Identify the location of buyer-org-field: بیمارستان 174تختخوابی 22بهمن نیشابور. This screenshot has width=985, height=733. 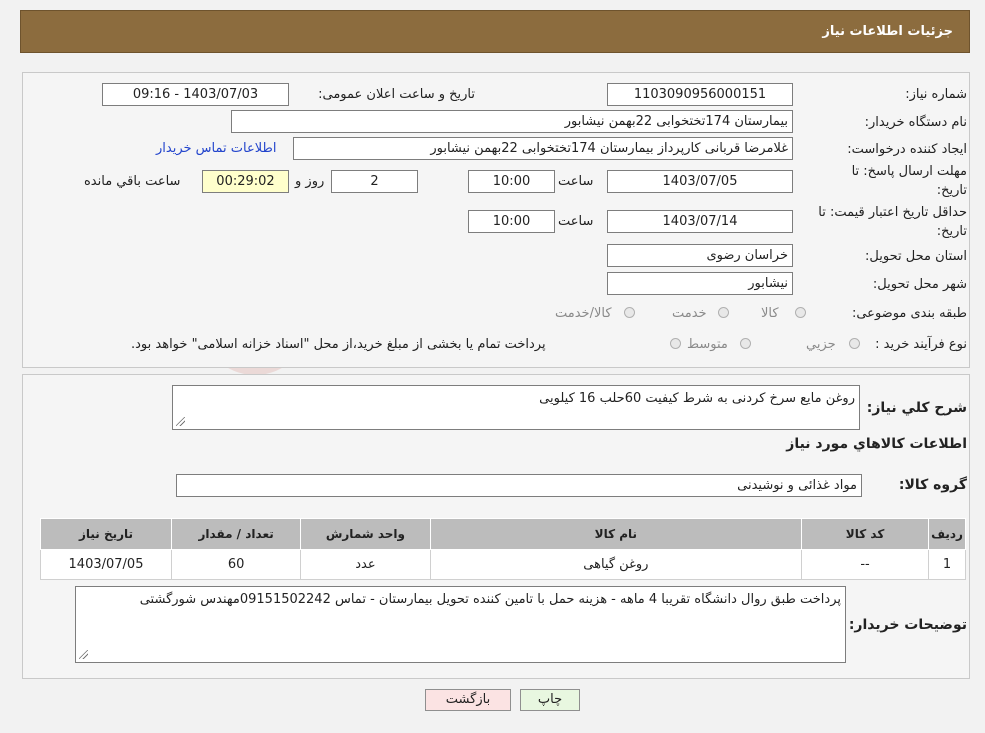
(512, 121).